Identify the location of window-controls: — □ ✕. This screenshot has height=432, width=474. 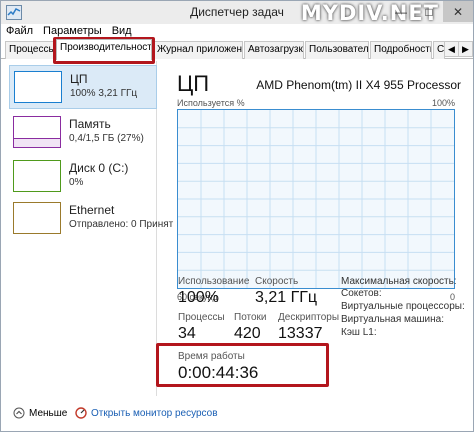
(430, 12).